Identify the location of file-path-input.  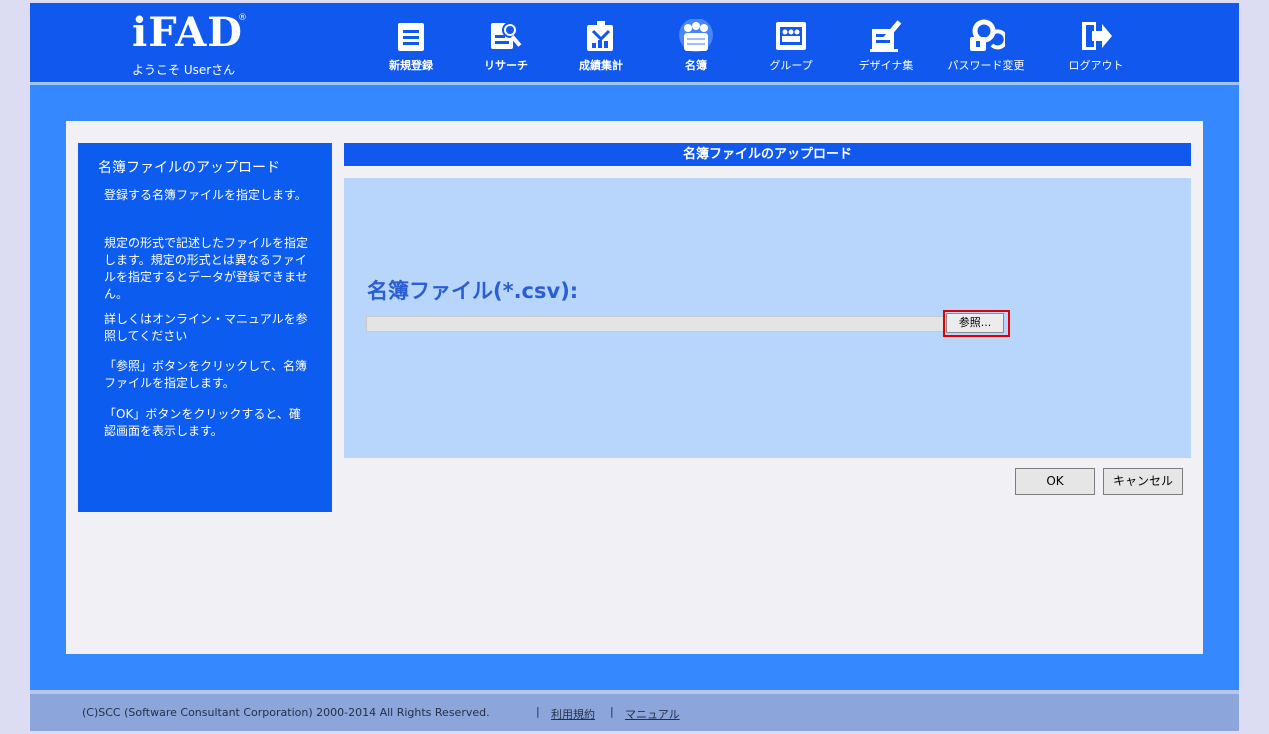
(655, 324).